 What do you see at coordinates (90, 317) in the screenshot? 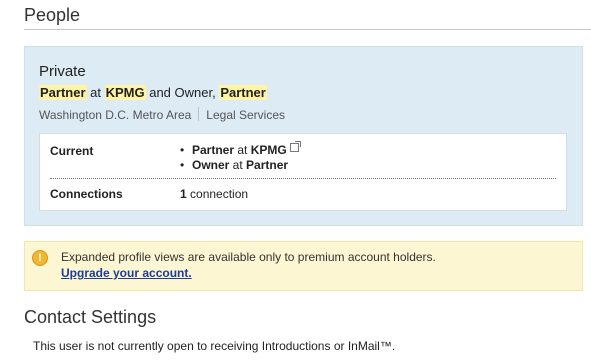
I see `contact-settings-title: Contact Settings` at bounding box center [90, 317].